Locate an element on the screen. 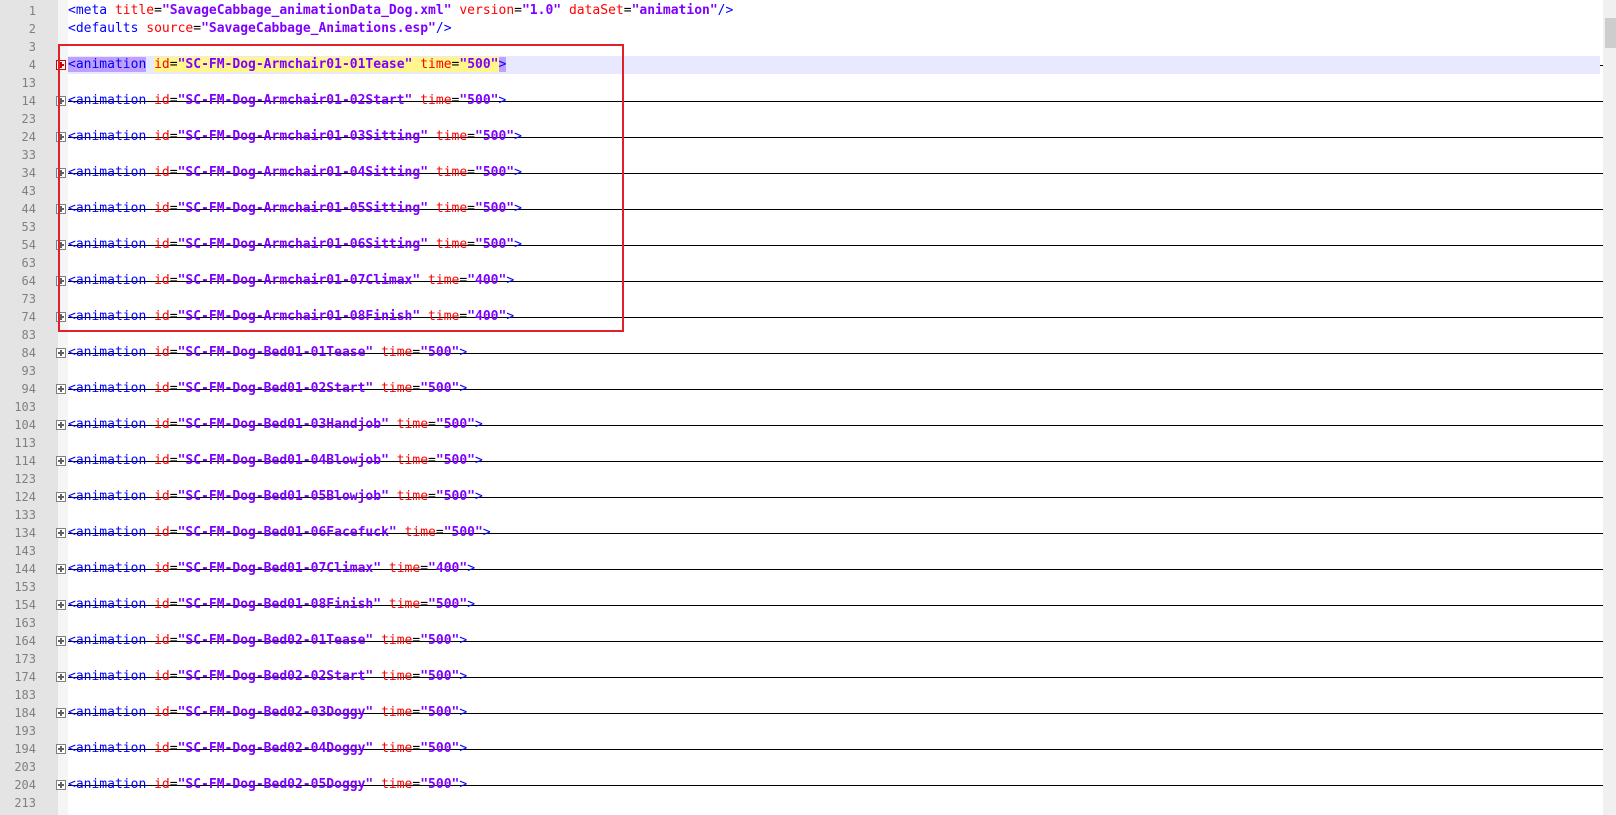 The width and height of the screenshot is (1616, 815). code-line: 13 is located at coordinates (800, 83).